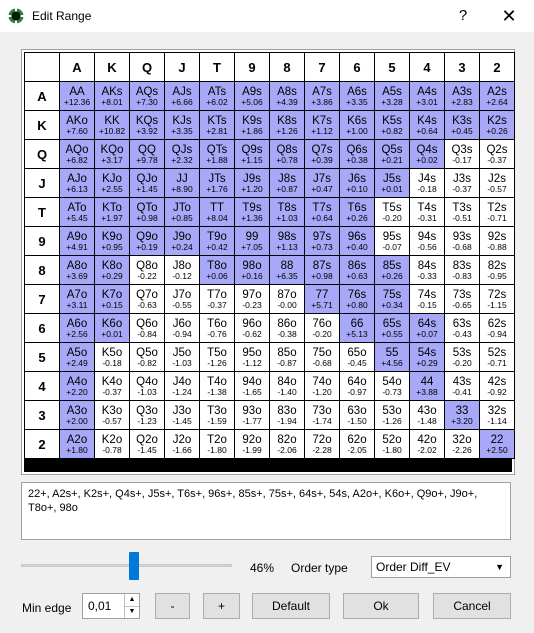 This screenshot has width=534, height=633. Describe the element at coordinates (147, 415) in the screenshot. I see `hand-cell: Q3o -1.23` at that location.